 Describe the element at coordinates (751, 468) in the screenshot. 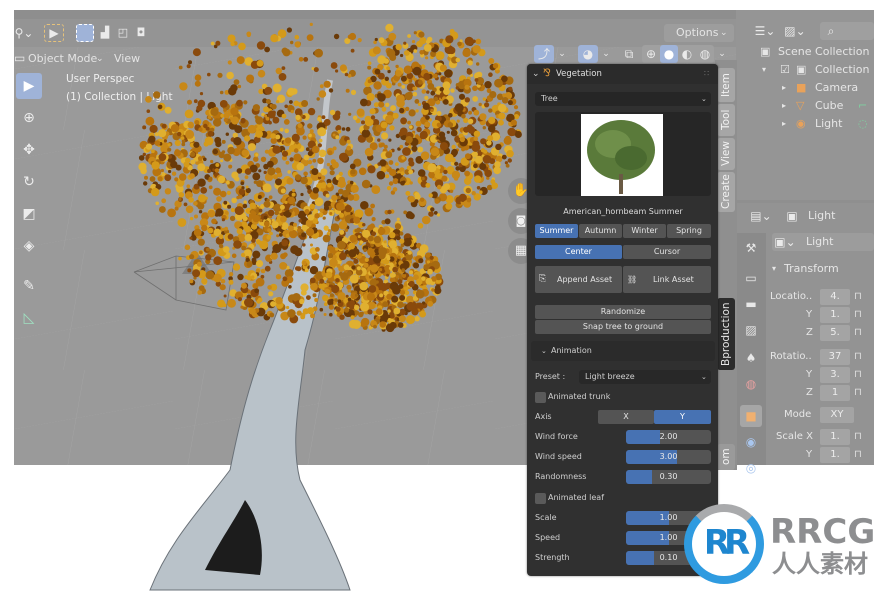

I see `constraints-tab-icon: ◎` at that location.